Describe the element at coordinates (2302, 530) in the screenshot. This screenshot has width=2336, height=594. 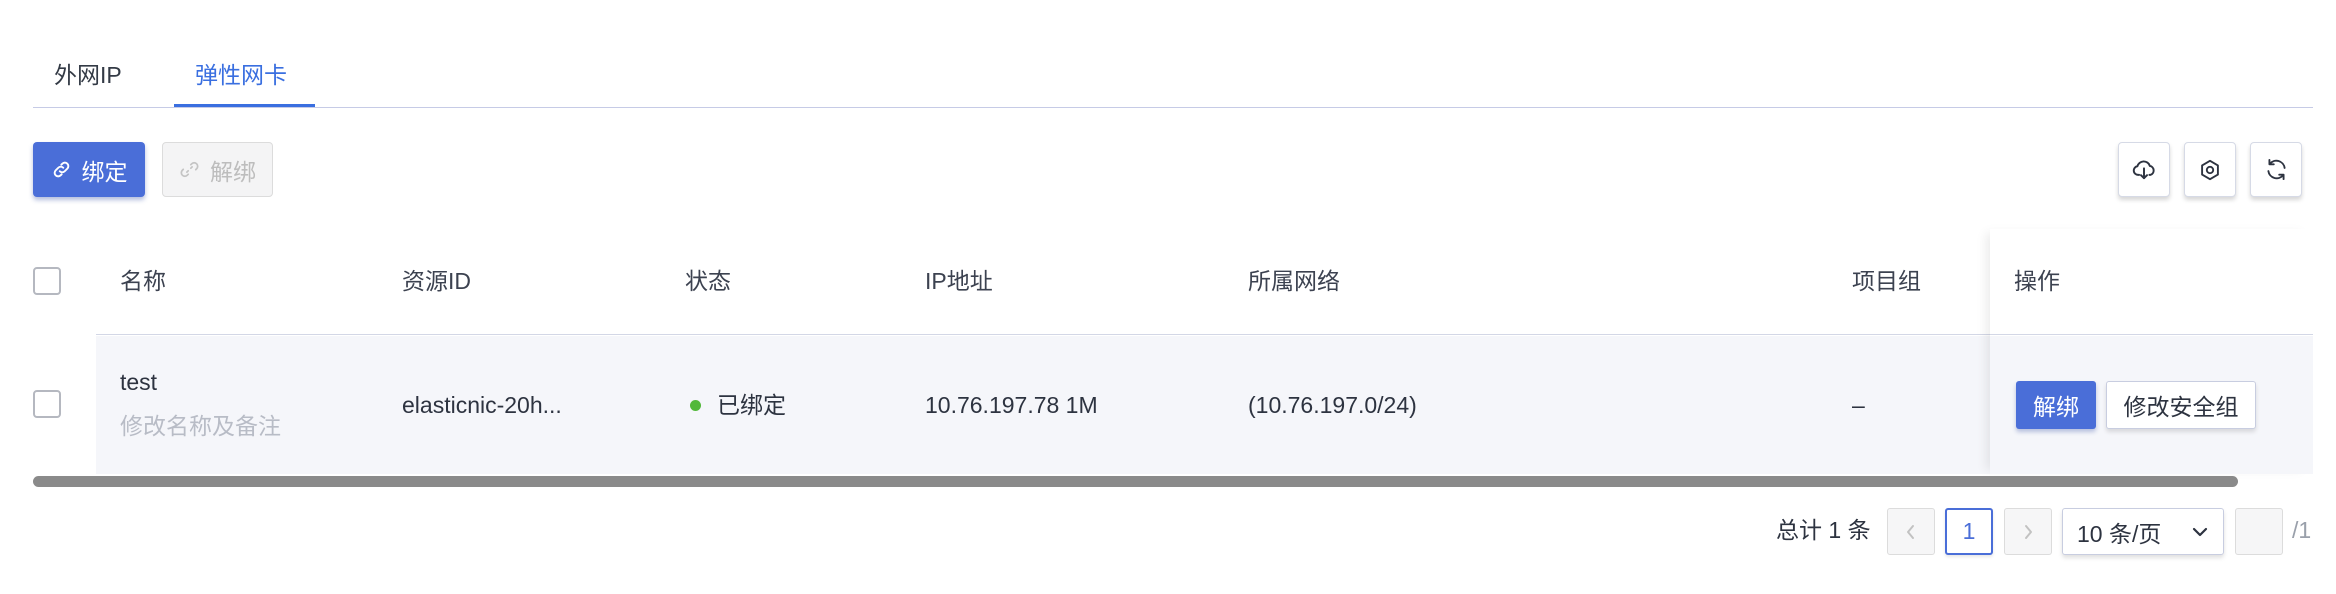
I see `total-pages: /1` at that location.